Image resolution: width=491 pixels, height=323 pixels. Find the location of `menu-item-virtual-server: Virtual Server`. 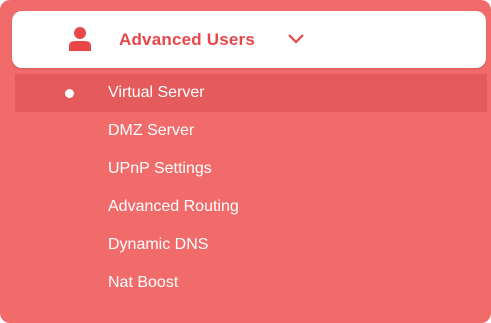

menu-item-virtual-server: Virtual Server is located at coordinates (251, 93).